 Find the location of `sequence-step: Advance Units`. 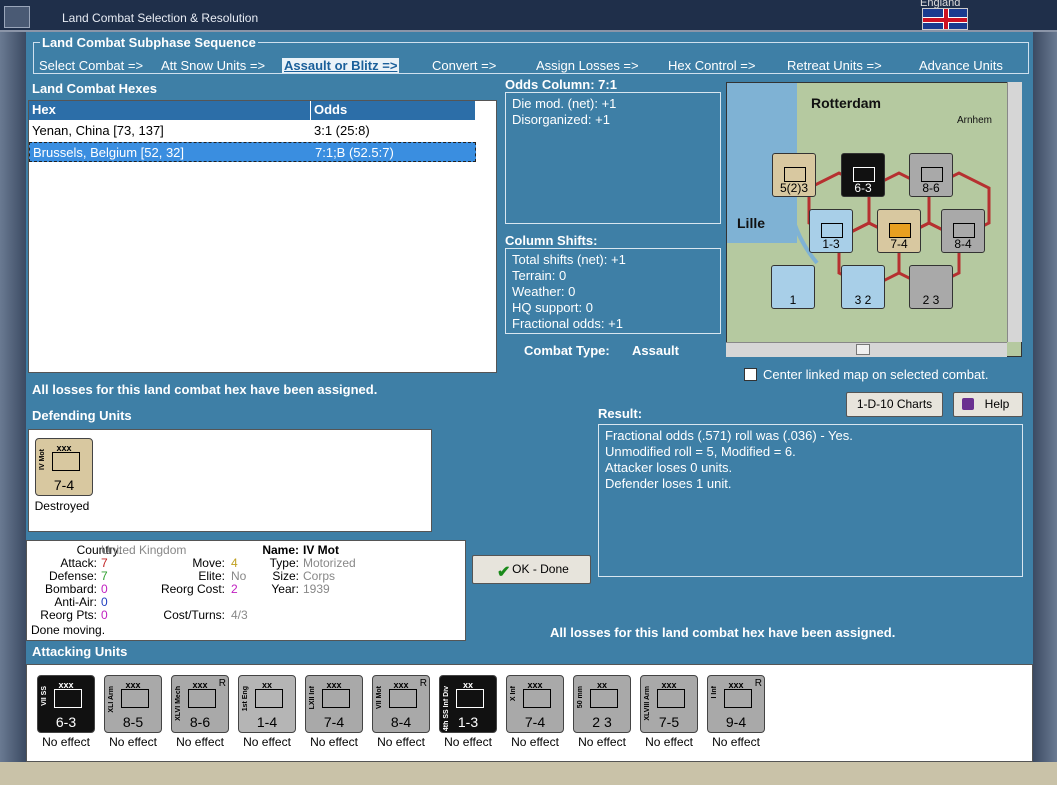

sequence-step: Advance Units is located at coordinates (961, 65).